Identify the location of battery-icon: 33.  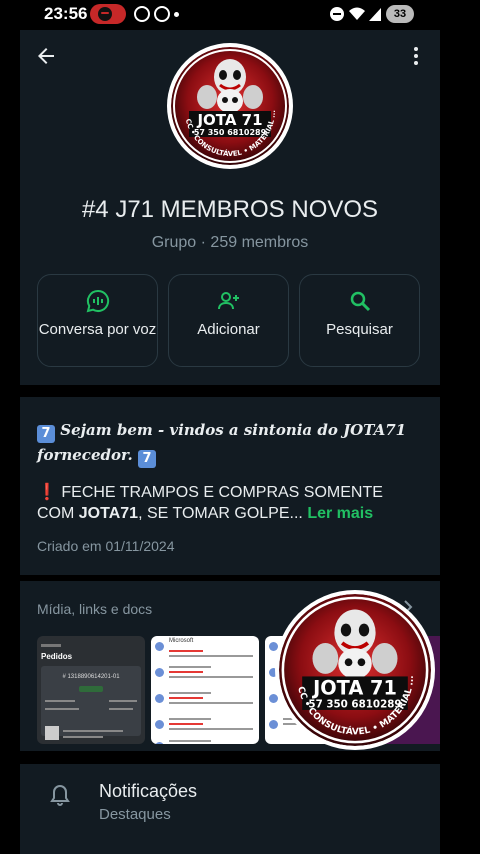
(400, 14).